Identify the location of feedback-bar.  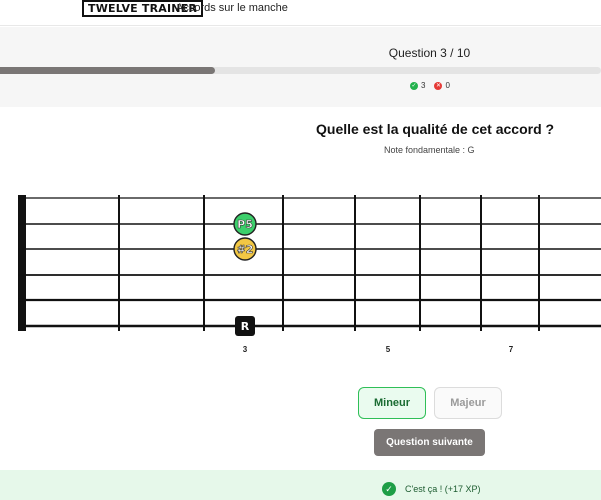
(300, 485).